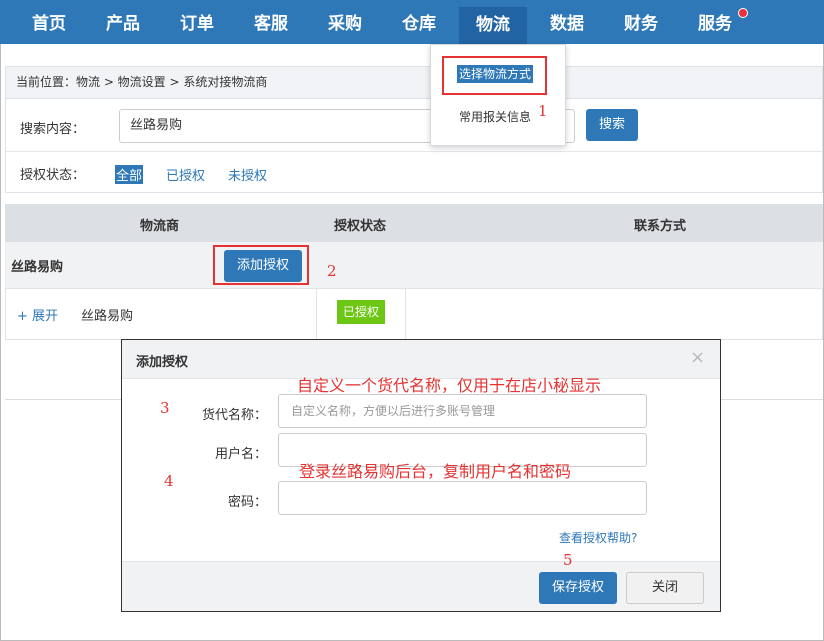 The height and width of the screenshot is (641, 824). I want to click on nav-customer-service: 客服, so click(271, 22).